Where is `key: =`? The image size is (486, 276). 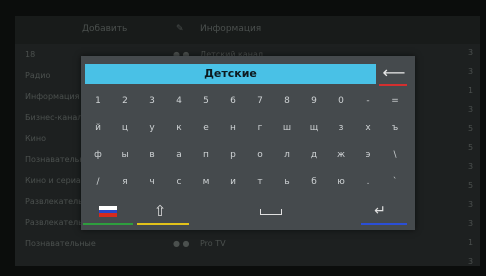 key: = is located at coordinates (395, 101).